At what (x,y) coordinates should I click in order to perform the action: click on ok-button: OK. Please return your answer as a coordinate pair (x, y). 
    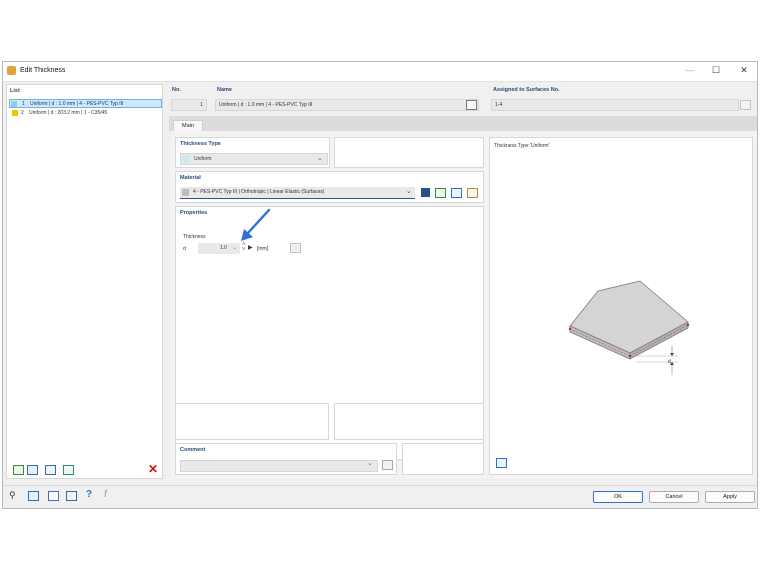
    Looking at the image, I should click on (618, 497).